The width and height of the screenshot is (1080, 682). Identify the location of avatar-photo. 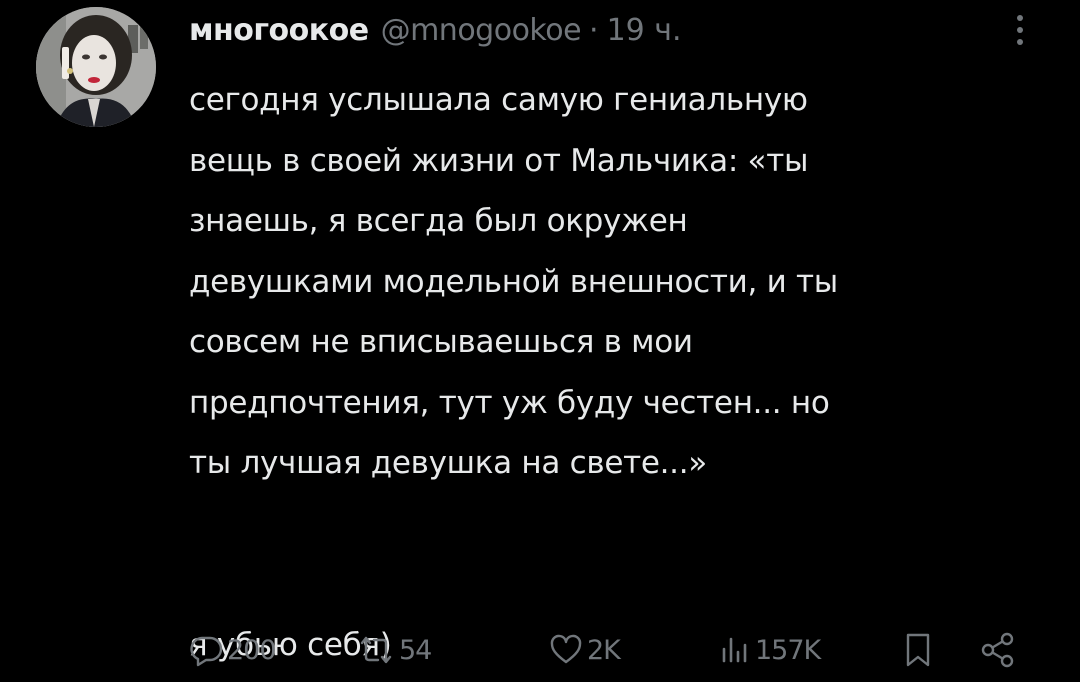
(96, 67).